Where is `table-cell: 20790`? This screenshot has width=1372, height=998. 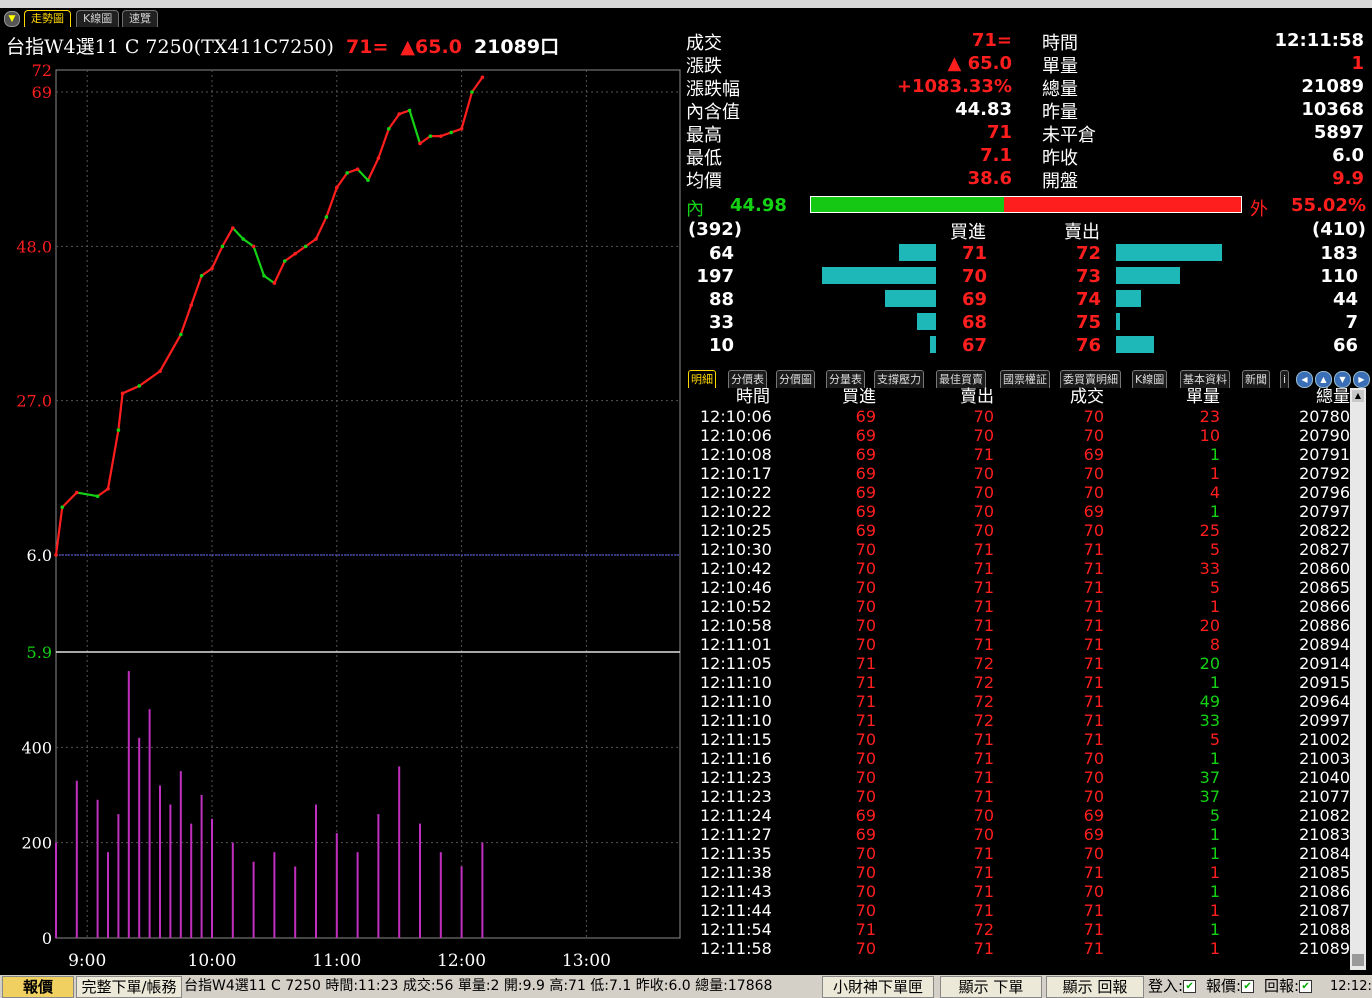
table-cell: 20790 is located at coordinates (1324, 435).